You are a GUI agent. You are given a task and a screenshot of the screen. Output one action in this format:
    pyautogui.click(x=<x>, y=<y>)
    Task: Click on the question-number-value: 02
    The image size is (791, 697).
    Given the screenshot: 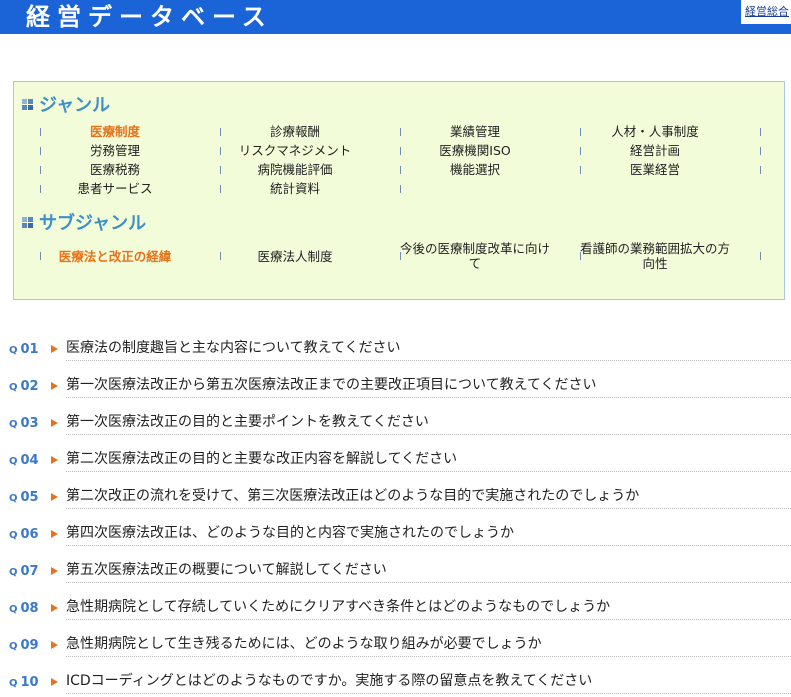 What is the action you would take?
    pyautogui.click(x=29, y=386)
    